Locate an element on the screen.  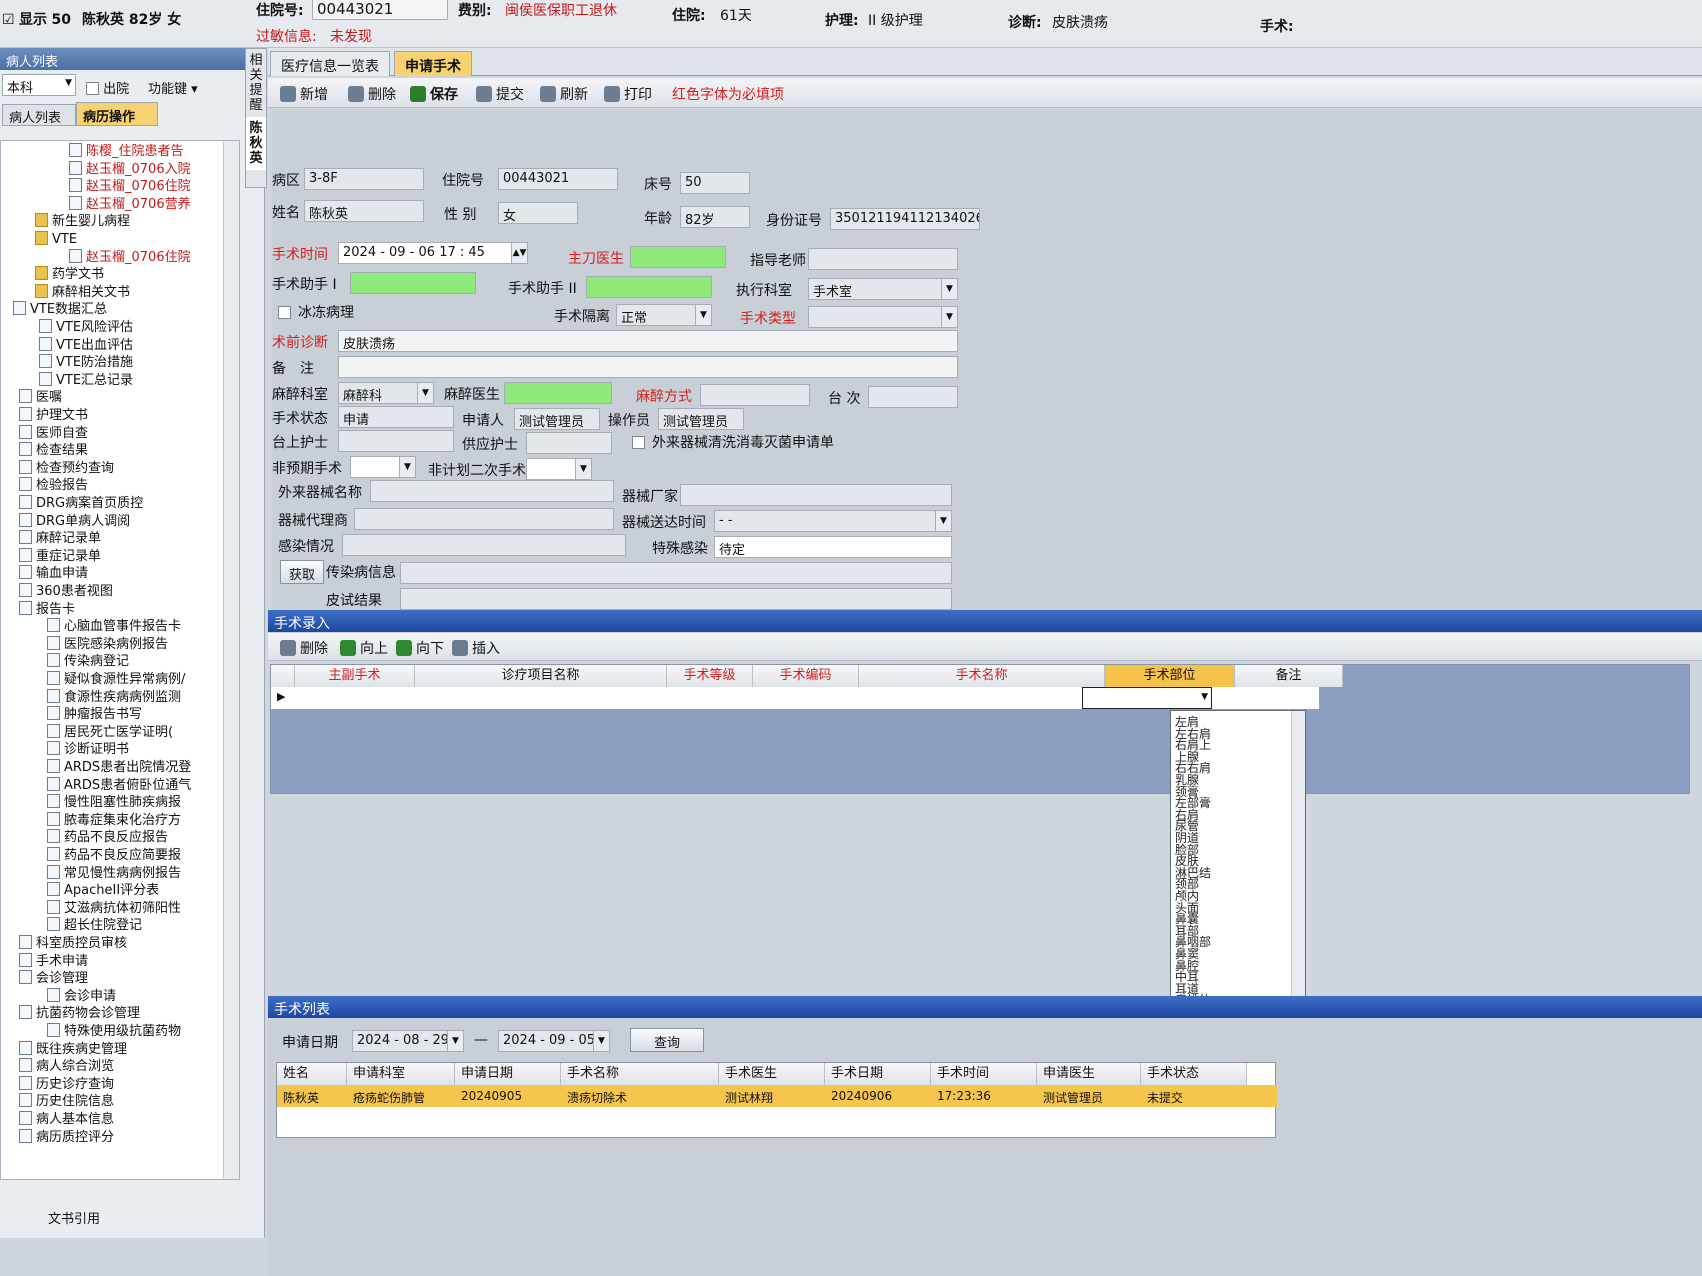
tree-item: 药品不良反应简要报 is located at coordinates (114, 856).